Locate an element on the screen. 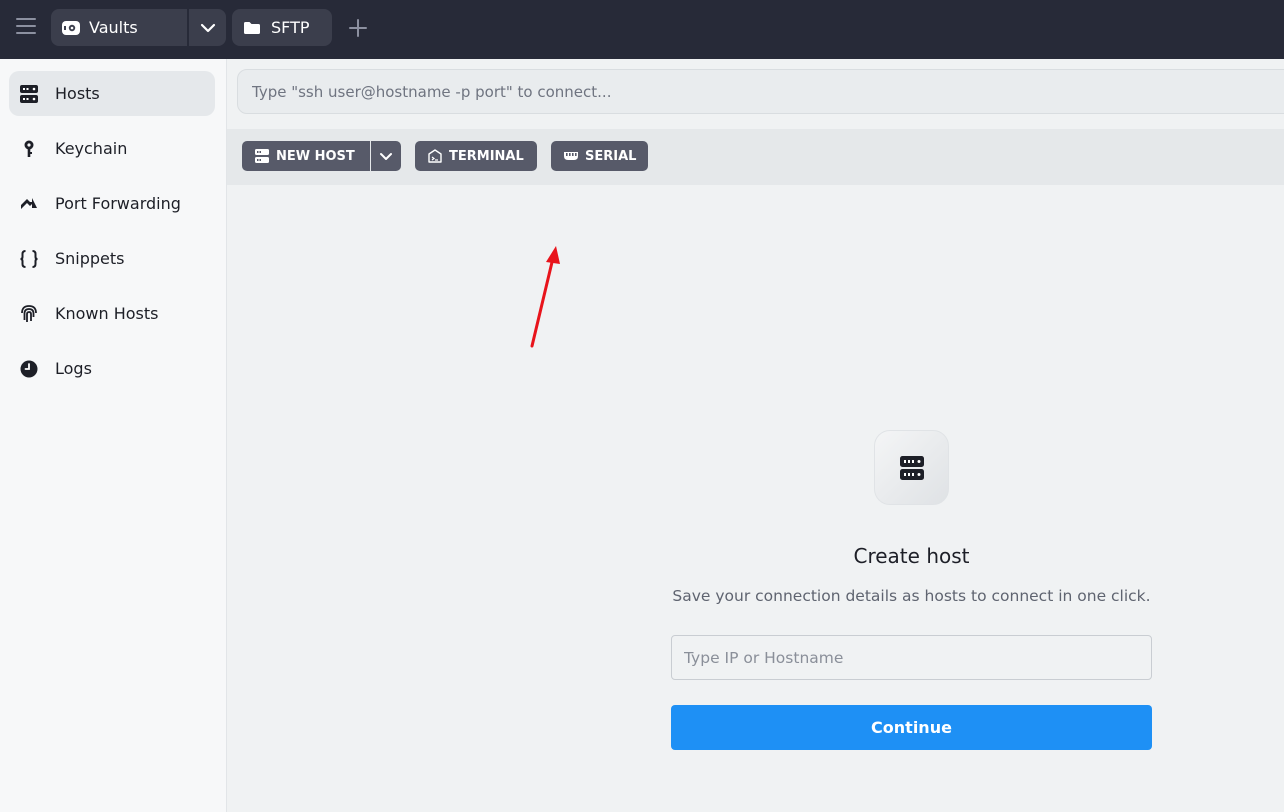 This screenshot has height=812, width=1284. add-tab-icon is located at coordinates (358, 28).